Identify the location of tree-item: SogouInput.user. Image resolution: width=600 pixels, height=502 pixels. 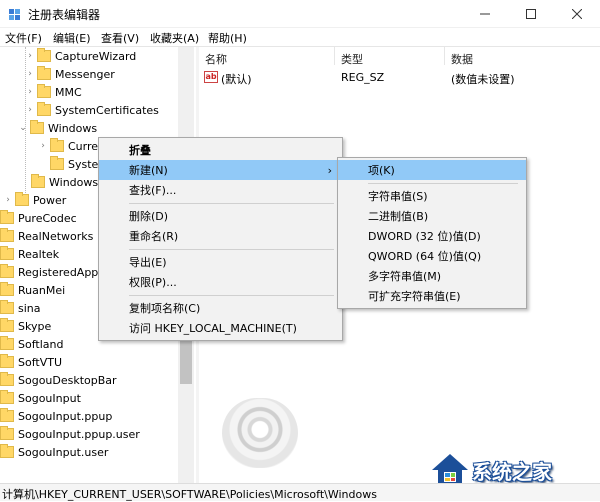
(54, 452).